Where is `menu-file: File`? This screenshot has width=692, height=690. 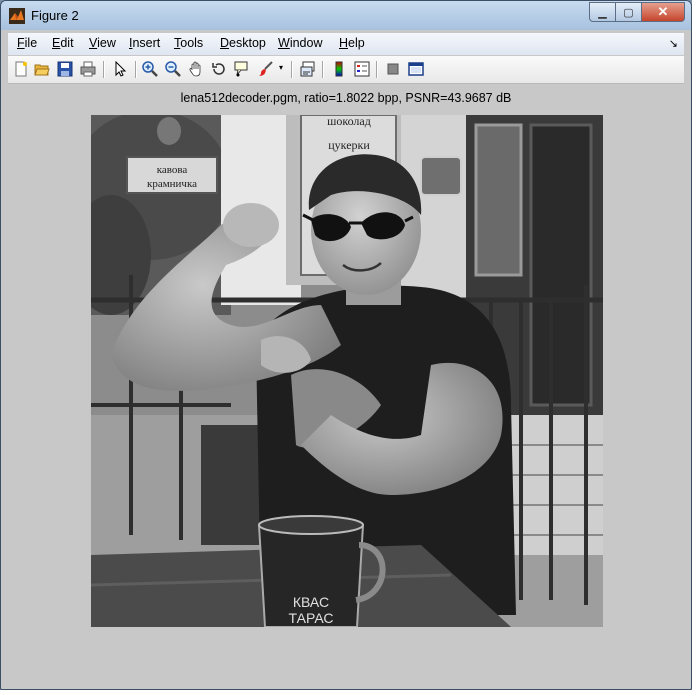
menu-file: File is located at coordinates (27, 43).